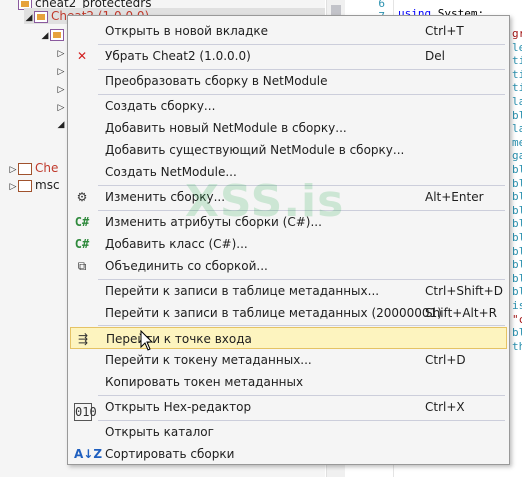 The image size is (522, 477). Describe the element at coordinates (517, 305) in the screenshot. I see `code-fragment: is` at that location.